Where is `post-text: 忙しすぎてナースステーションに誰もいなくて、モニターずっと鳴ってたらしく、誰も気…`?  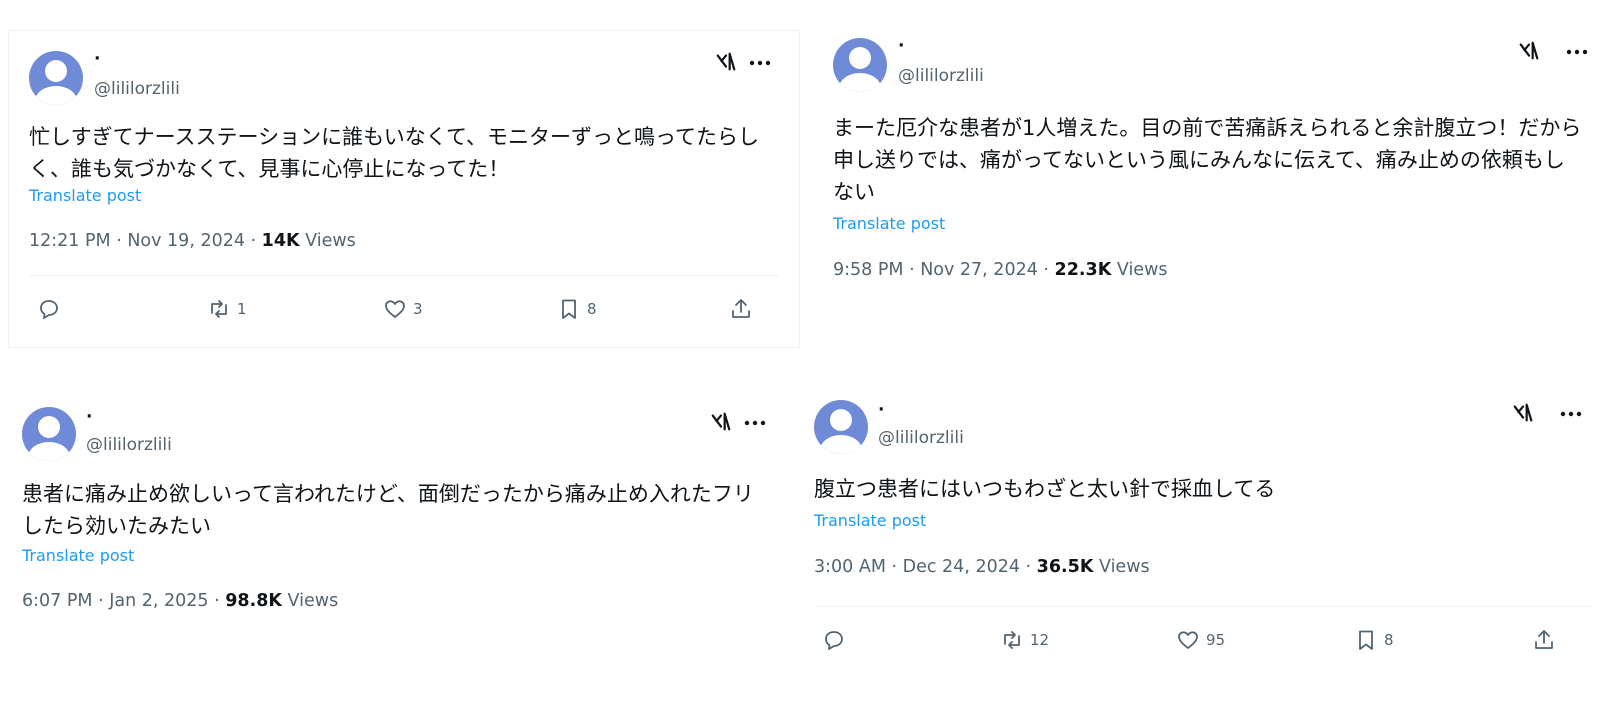 post-text: 忙しすぎてナースステーションに誰もいなくて、モニターずっと鳴ってたらしく、誰も気… is located at coordinates (394, 153).